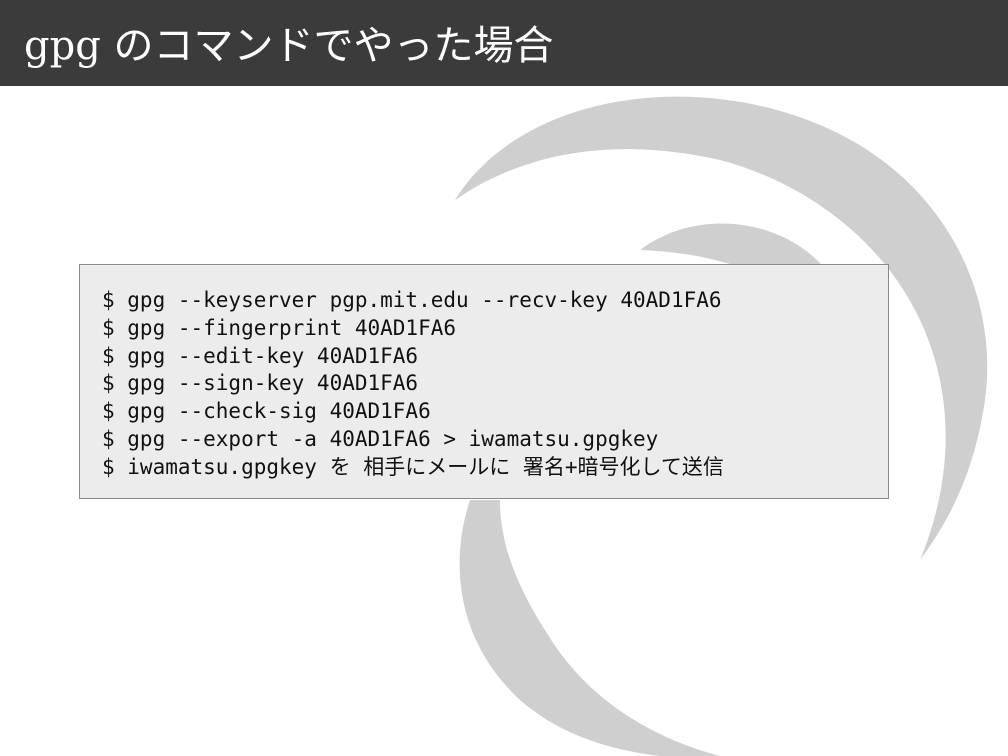 Image resolution: width=1008 pixels, height=756 pixels. Describe the element at coordinates (260, 383) in the screenshot. I see `command-line-4: $ gpg --sign-key 40AD1FA6` at that location.